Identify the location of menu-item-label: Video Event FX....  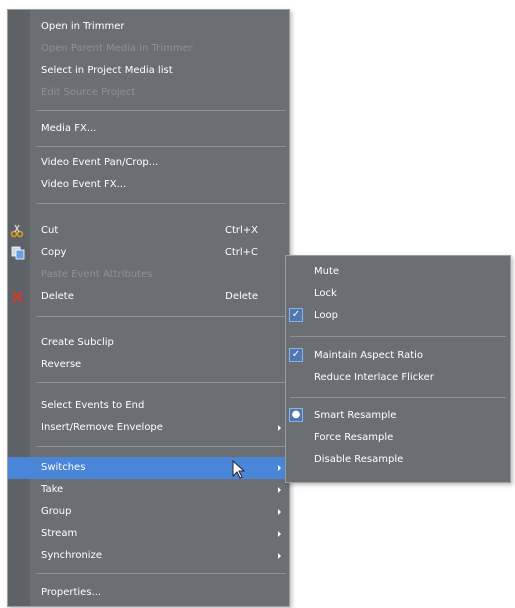
(84, 184).